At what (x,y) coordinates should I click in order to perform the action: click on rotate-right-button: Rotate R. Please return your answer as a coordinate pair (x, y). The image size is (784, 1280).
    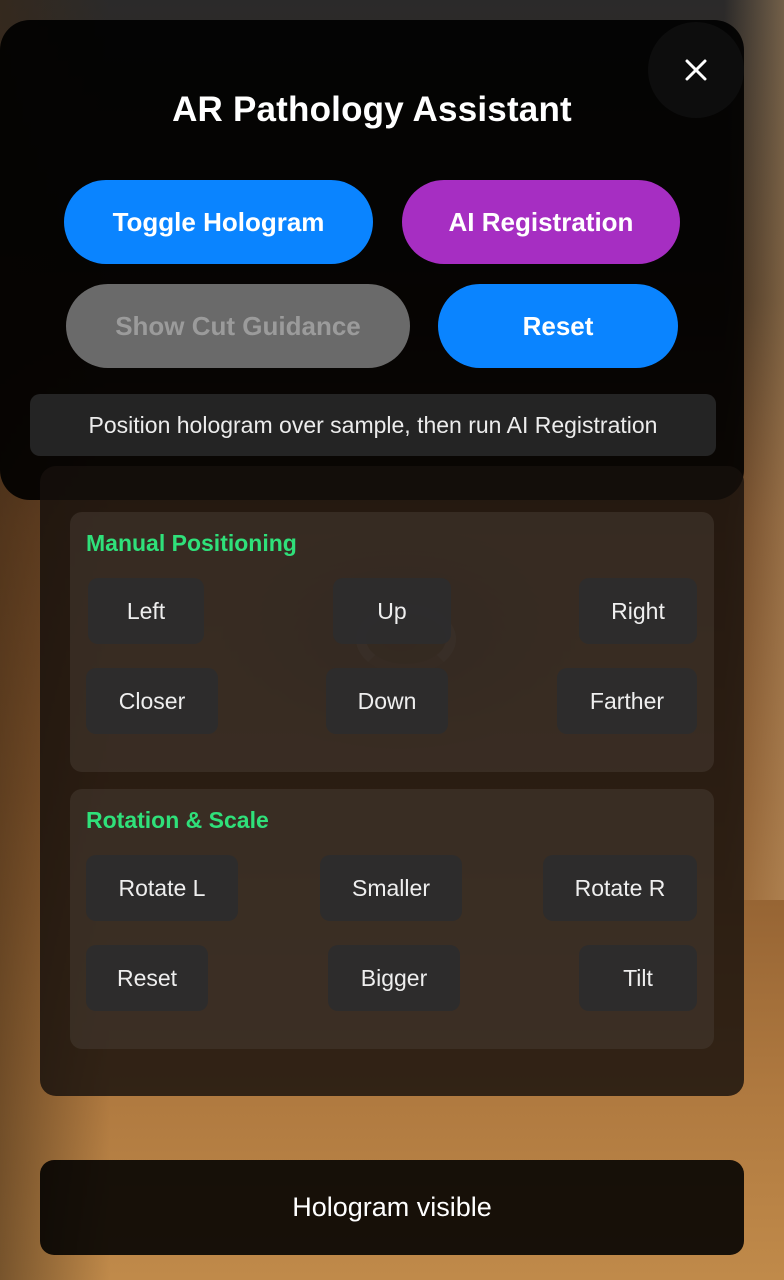
    Looking at the image, I should click on (620, 888).